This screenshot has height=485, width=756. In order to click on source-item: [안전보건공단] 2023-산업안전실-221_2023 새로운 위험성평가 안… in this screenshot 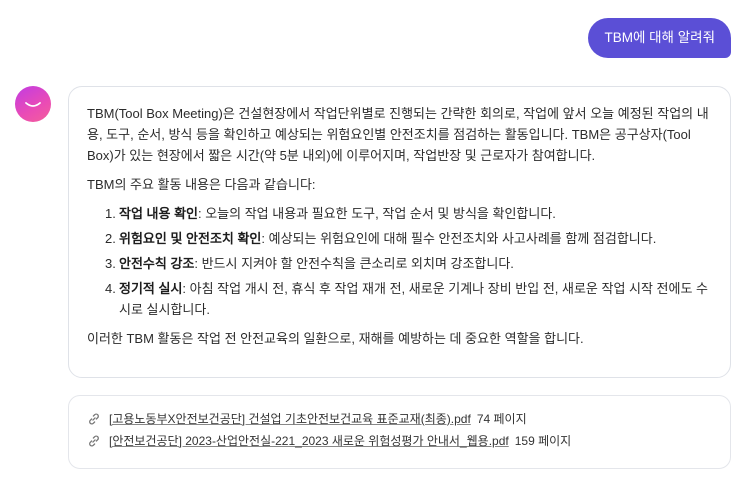, I will do `click(399, 441)`.